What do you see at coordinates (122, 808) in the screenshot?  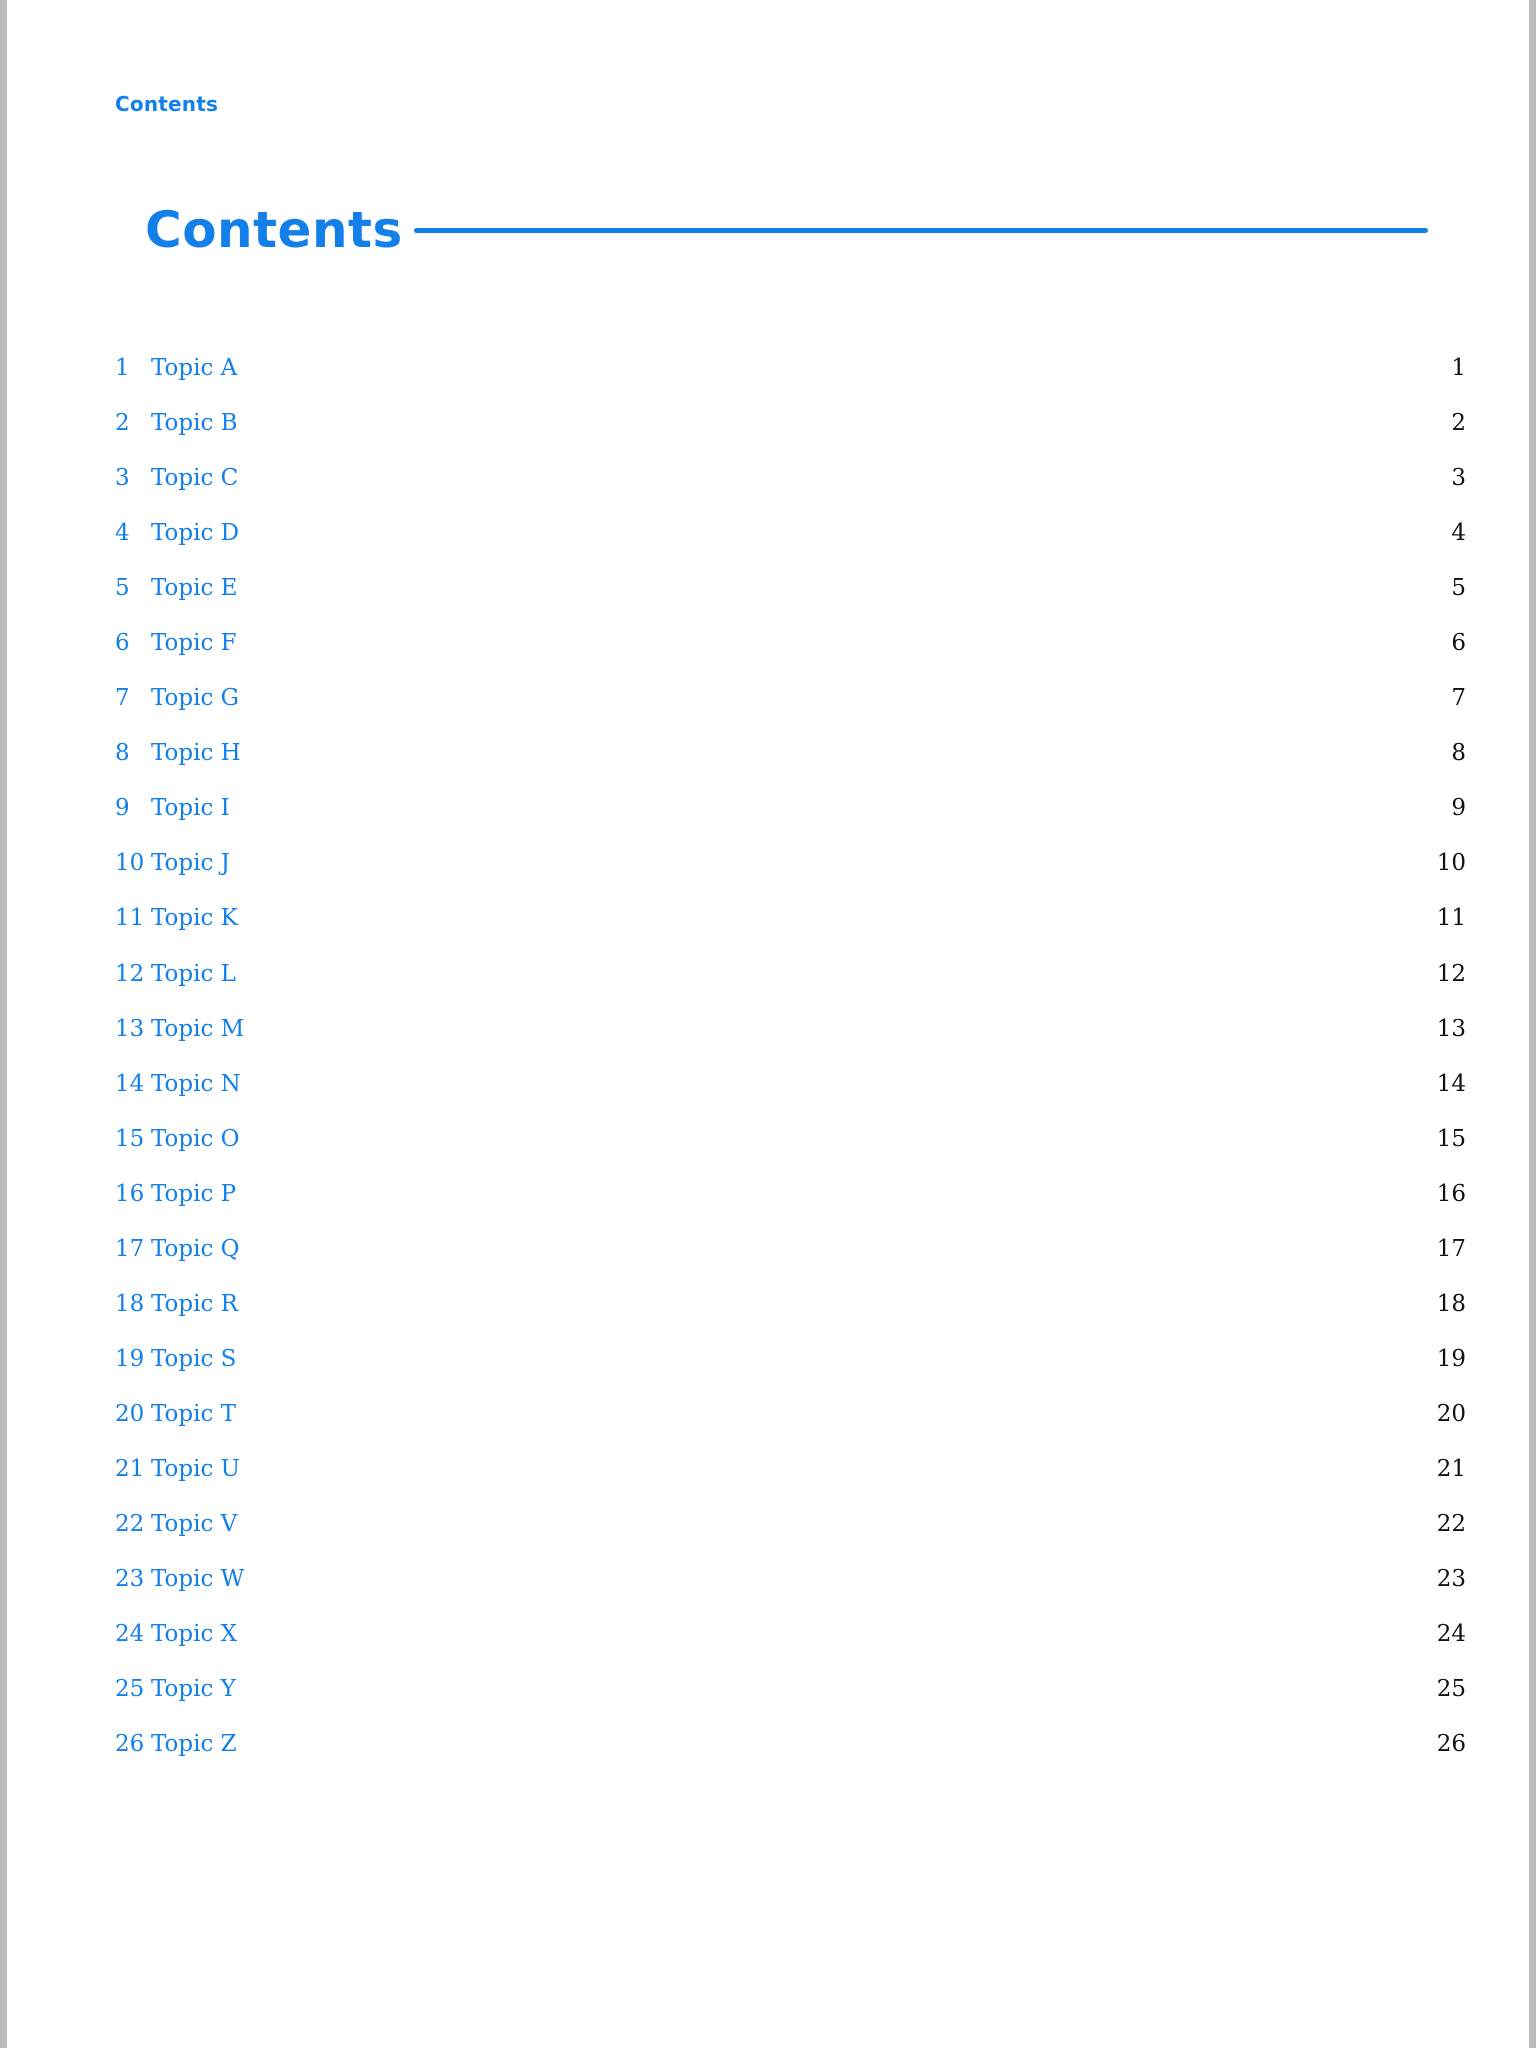 I see `toc-entry-number: 9` at bounding box center [122, 808].